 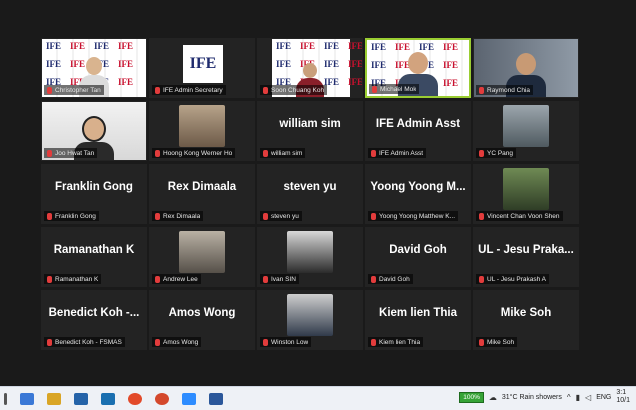 What do you see at coordinates (193, 90) in the screenshot?
I see `participant-name: IFE Admin Secretary` at bounding box center [193, 90].